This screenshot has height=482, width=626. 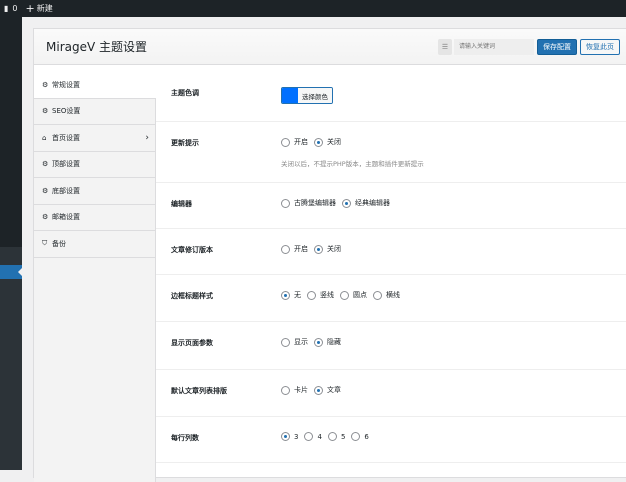 I want to click on setting-row-revision: 文章修订版本 开启 关闭, so click(x=391, y=252).